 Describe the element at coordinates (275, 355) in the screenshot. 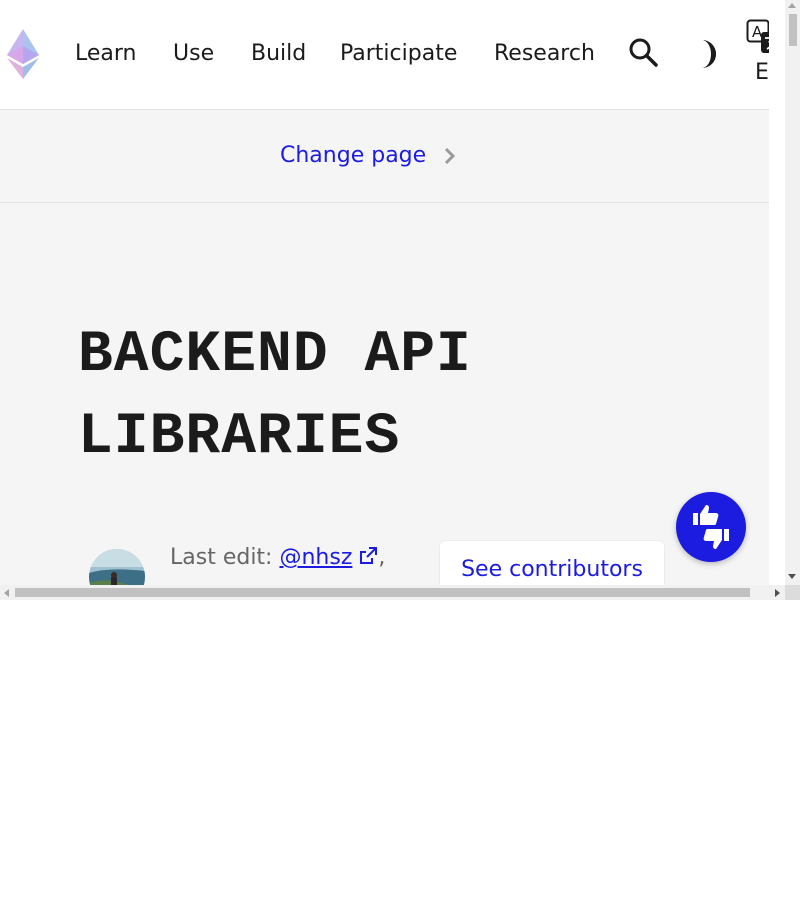

I see `page-title-line-1: BACKEND API` at that location.